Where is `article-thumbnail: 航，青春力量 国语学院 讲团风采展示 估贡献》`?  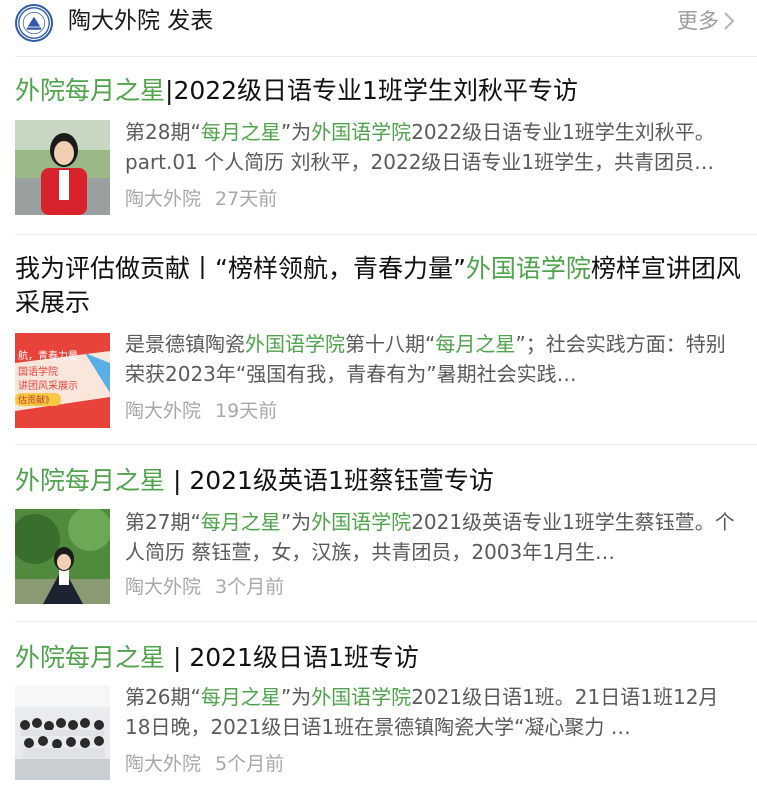
article-thumbnail: 航，青春力量 国语学院 讲团风采展示 估贡献》 is located at coordinates (62, 380).